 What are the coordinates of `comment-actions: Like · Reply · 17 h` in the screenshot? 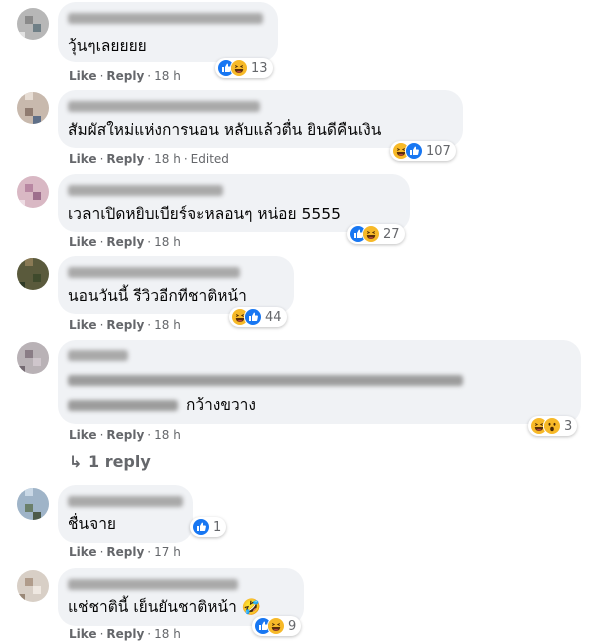 It's located at (125, 552).